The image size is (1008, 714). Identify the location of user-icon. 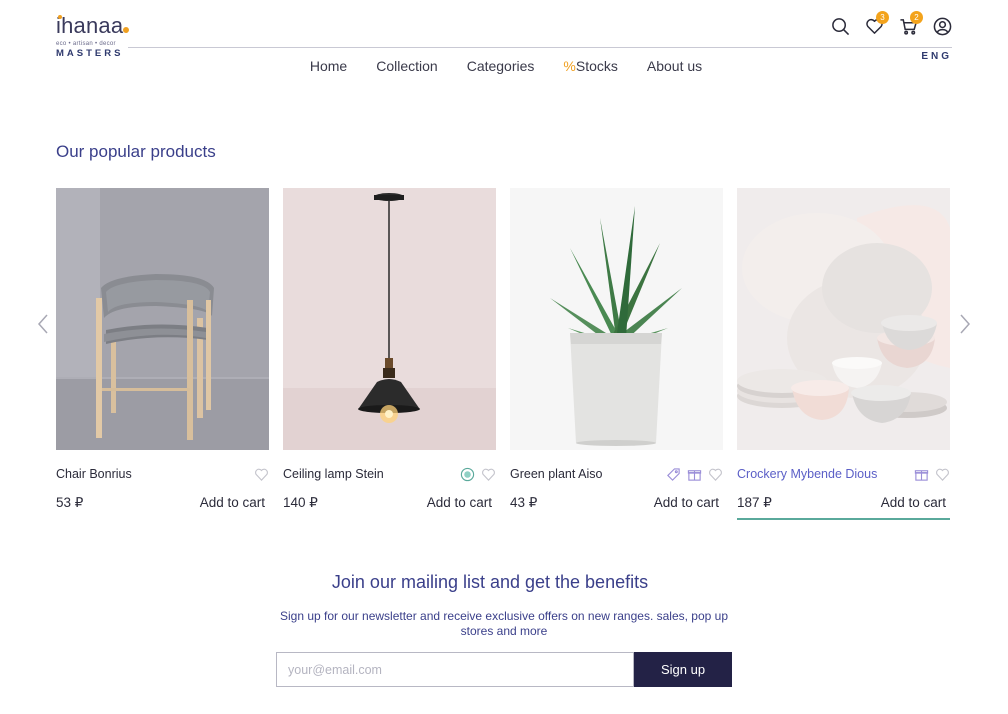
(942, 26).